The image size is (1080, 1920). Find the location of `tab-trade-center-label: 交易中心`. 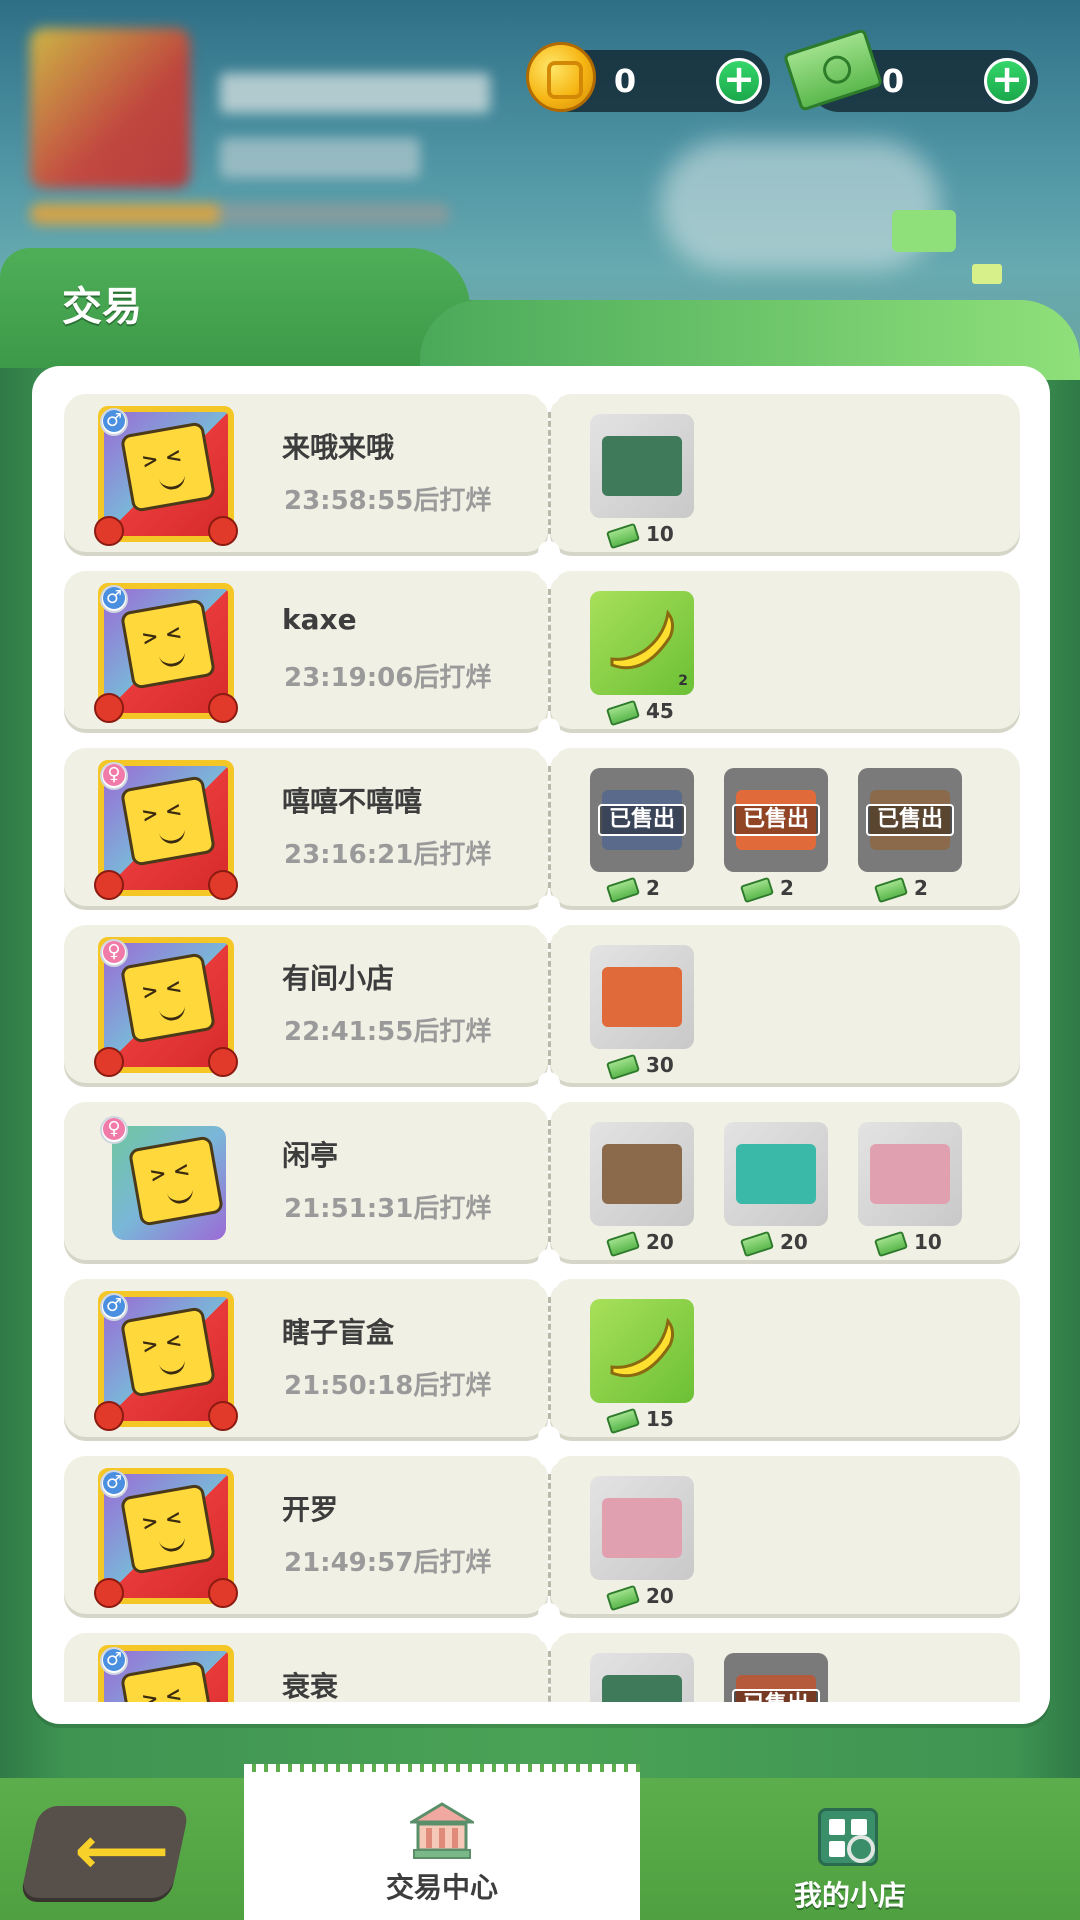

tab-trade-center-label: 交易中心 is located at coordinates (441, 1887).